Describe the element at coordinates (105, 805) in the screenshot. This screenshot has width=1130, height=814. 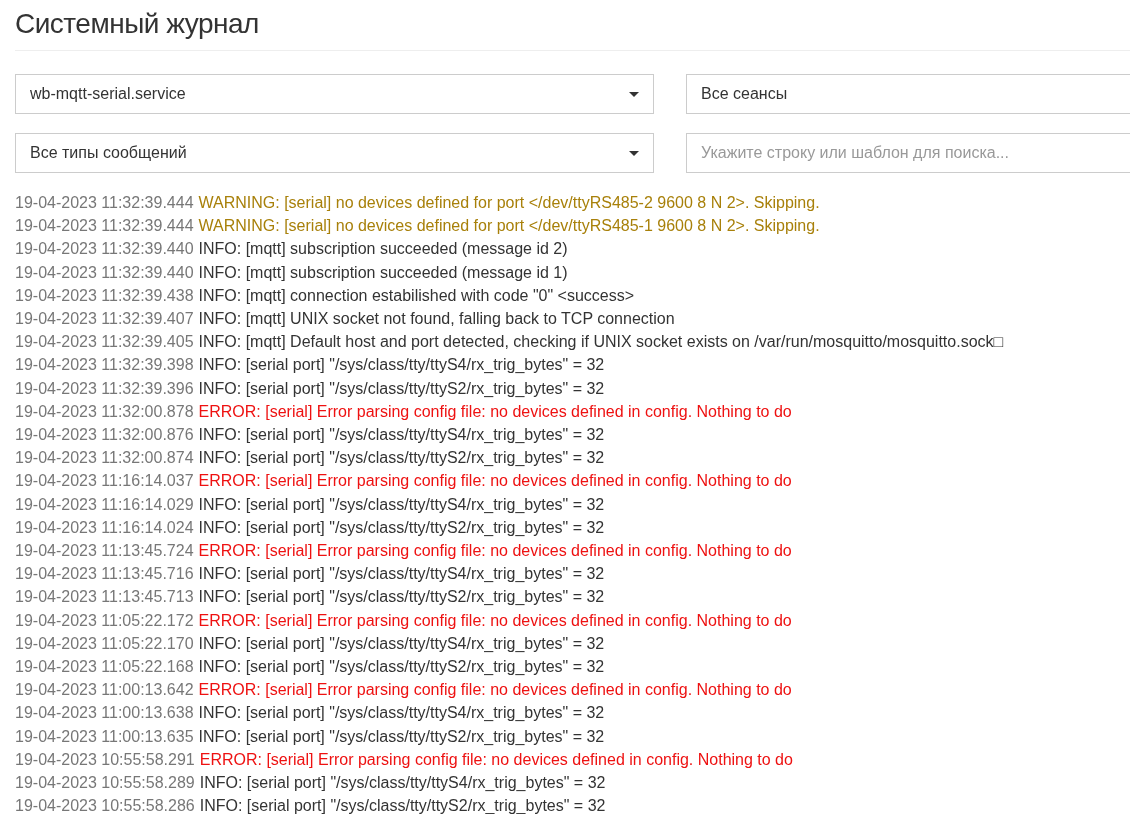
I see `log-timestamp: 19-04-2023 10:55:58.286` at that location.